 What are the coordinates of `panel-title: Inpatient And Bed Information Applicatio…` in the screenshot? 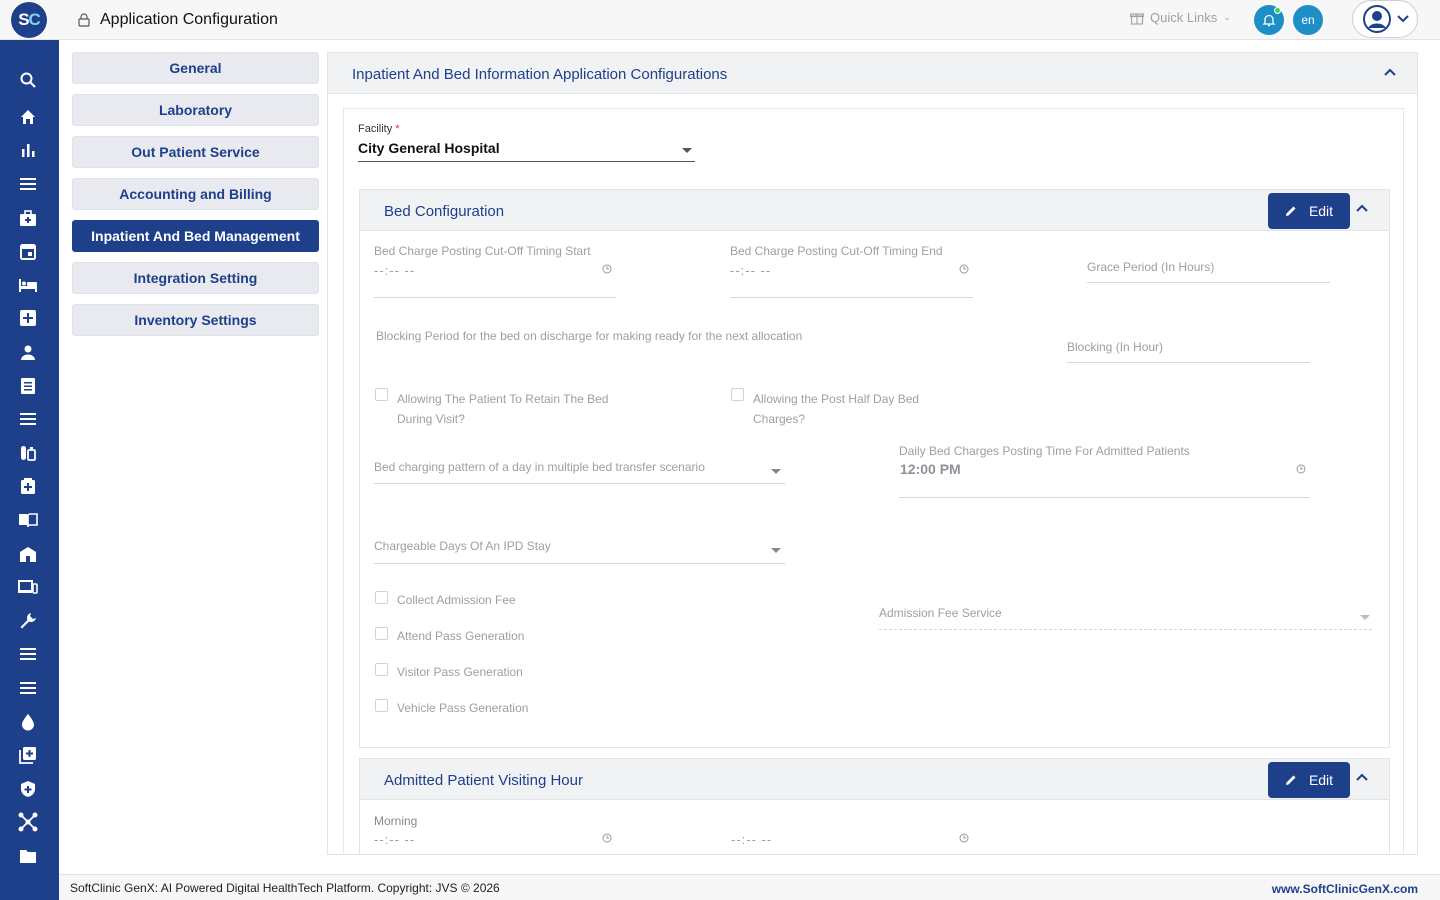 It's located at (540, 74).